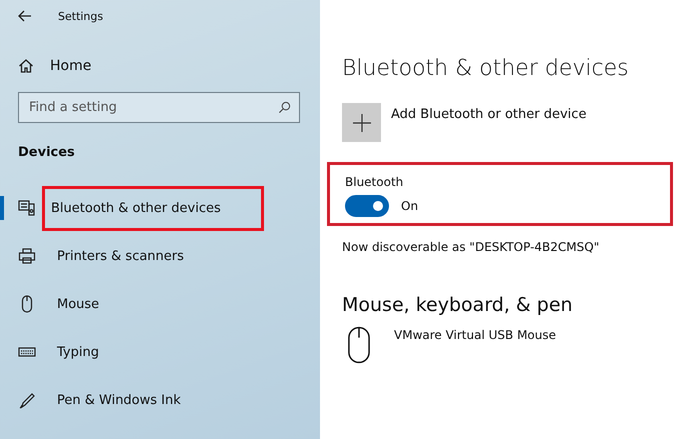 This screenshot has width=700, height=439. What do you see at coordinates (284, 107) in the screenshot?
I see `search-icon` at bounding box center [284, 107].